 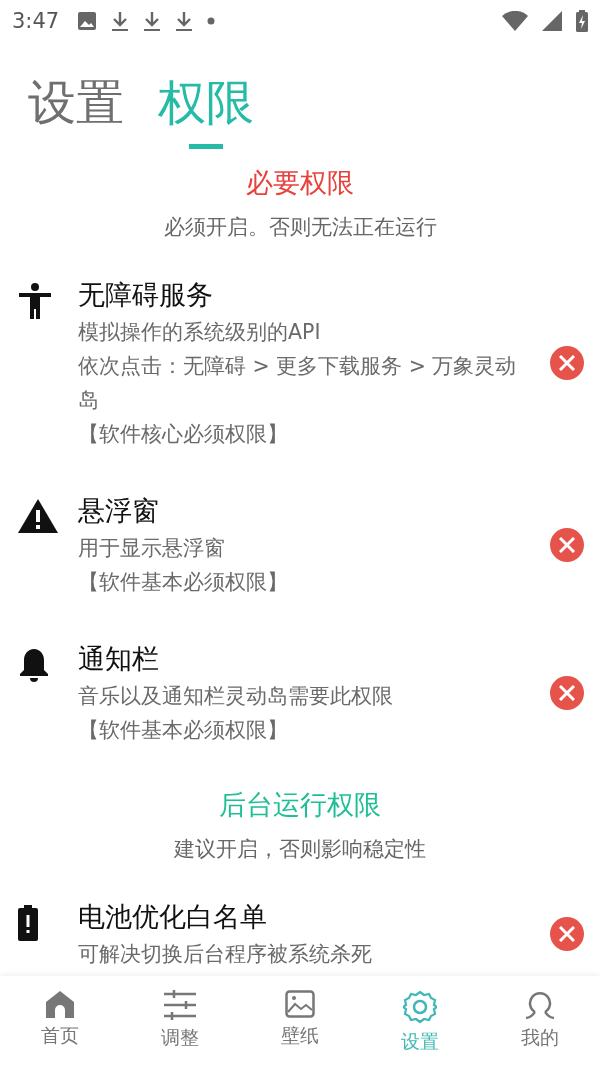 What do you see at coordinates (60, 1004) in the screenshot?
I see `home-icon` at bounding box center [60, 1004].